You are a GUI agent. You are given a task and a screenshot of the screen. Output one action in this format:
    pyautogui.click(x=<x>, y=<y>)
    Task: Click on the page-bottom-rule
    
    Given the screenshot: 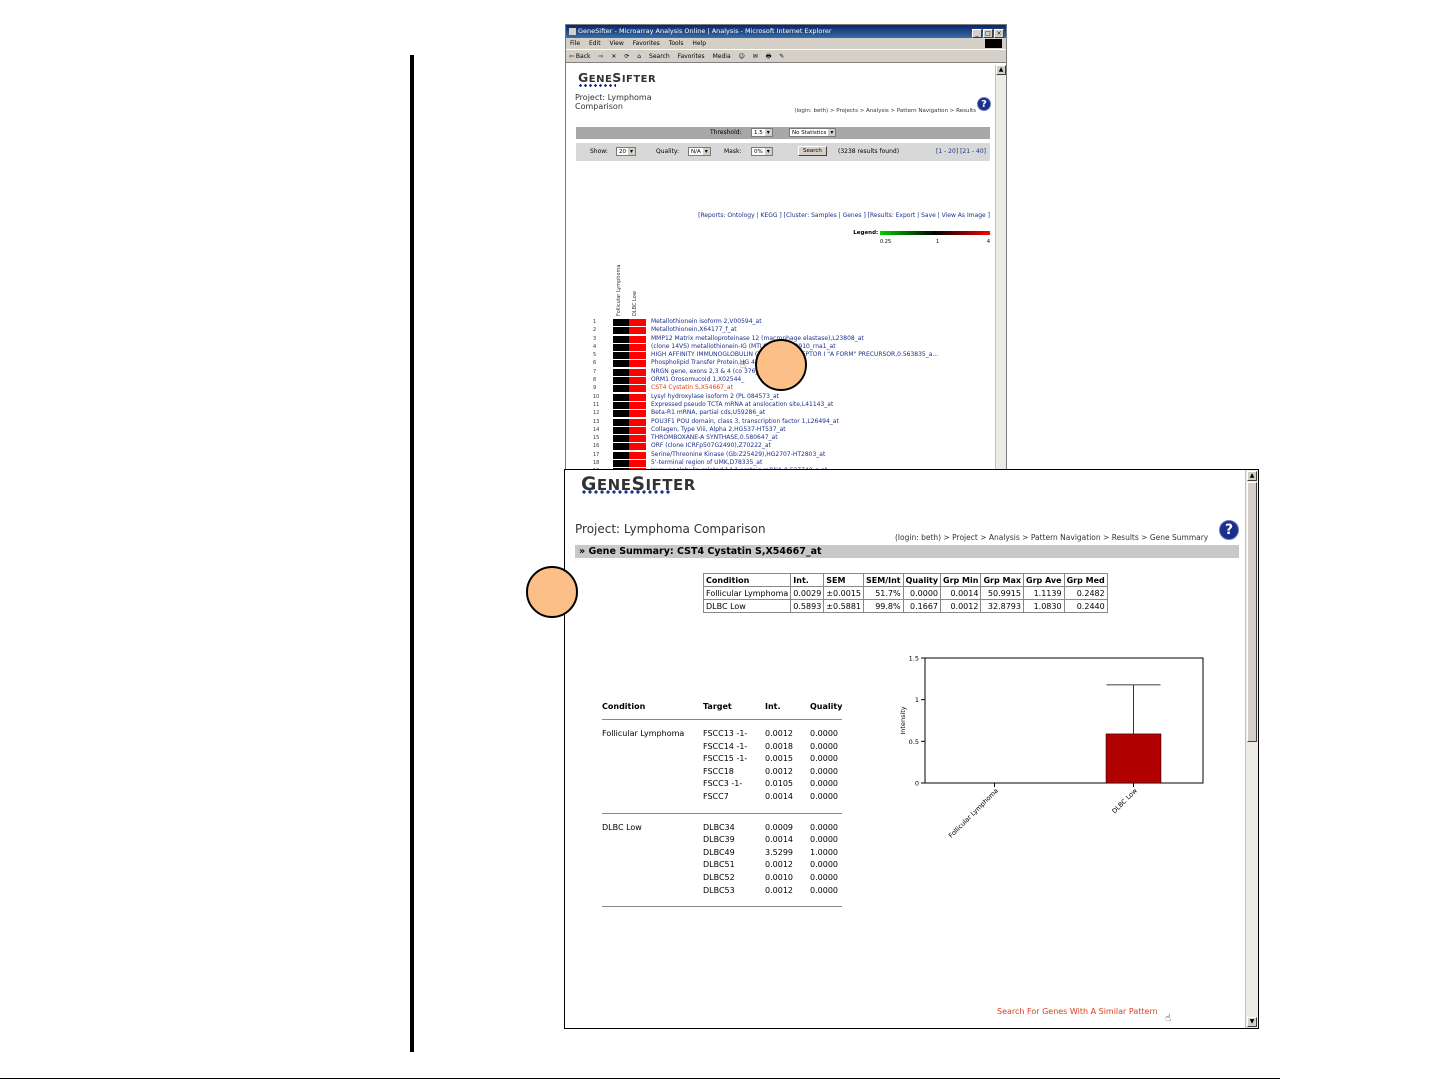 What is the action you would take?
    pyautogui.click(x=640, y=1078)
    